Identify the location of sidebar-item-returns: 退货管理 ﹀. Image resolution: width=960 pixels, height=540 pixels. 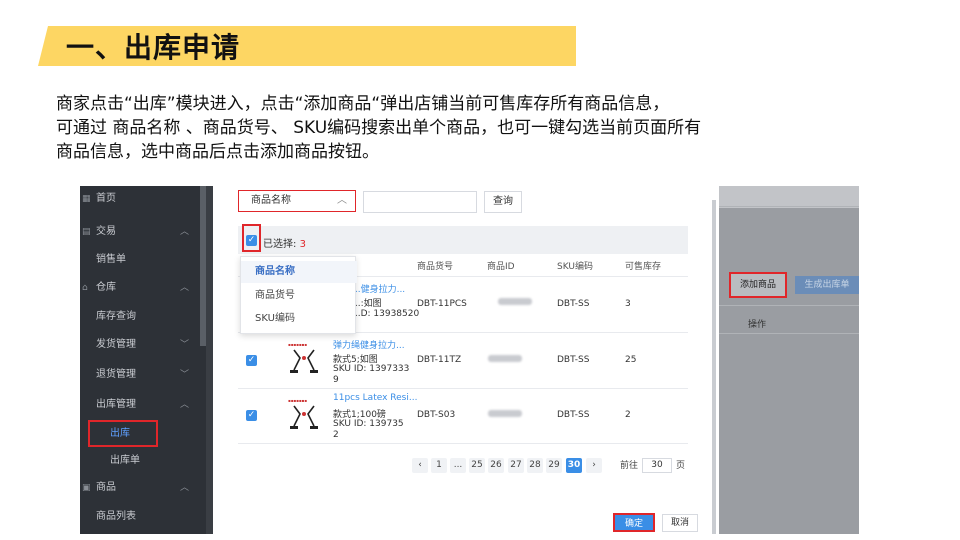
(146, 375).